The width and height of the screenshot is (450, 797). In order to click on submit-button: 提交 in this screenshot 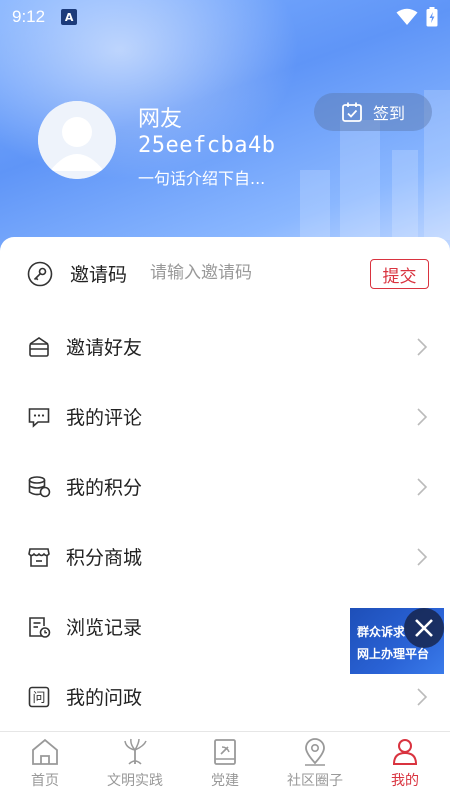, I will do `click(399, 274)`.